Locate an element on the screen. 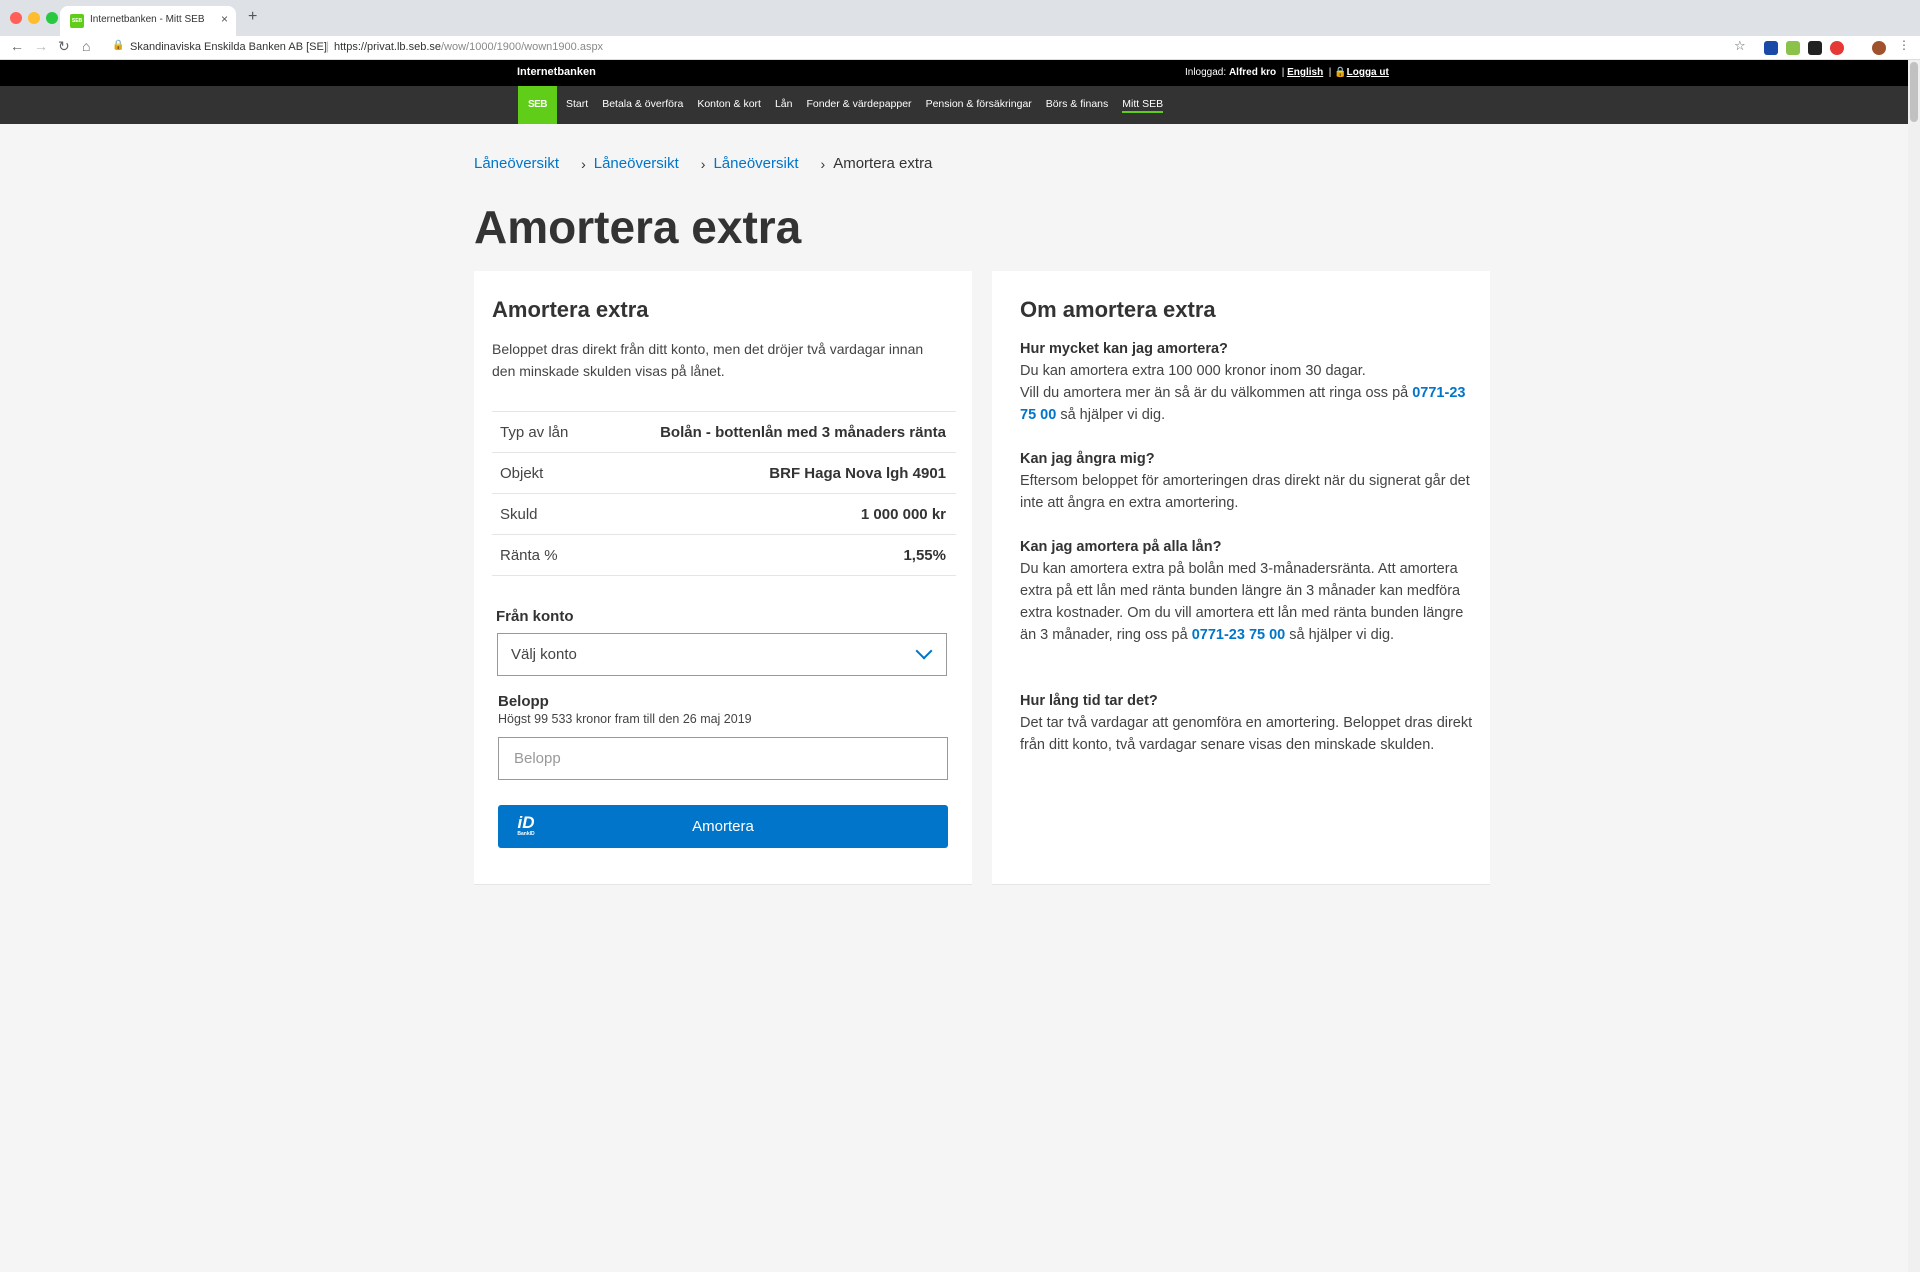 Image resolution: width=1920 pixels, height=1272 pixels. english-link: English is located at coordinates (1305, 72).